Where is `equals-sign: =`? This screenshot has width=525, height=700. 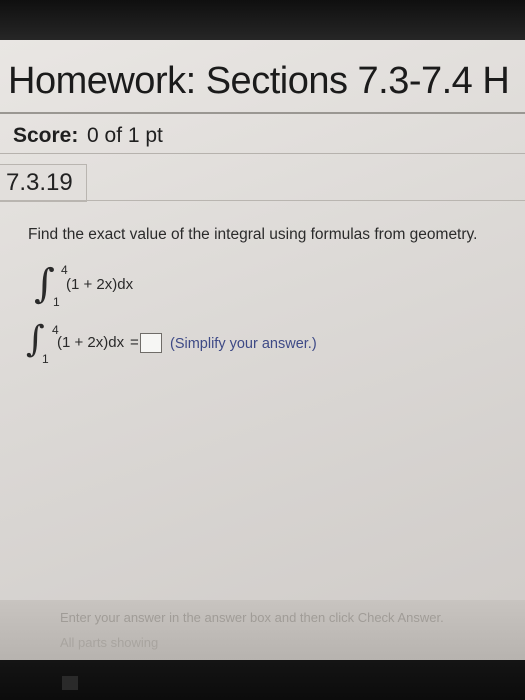
equals-sign: = is located at coordinates (134, 342).